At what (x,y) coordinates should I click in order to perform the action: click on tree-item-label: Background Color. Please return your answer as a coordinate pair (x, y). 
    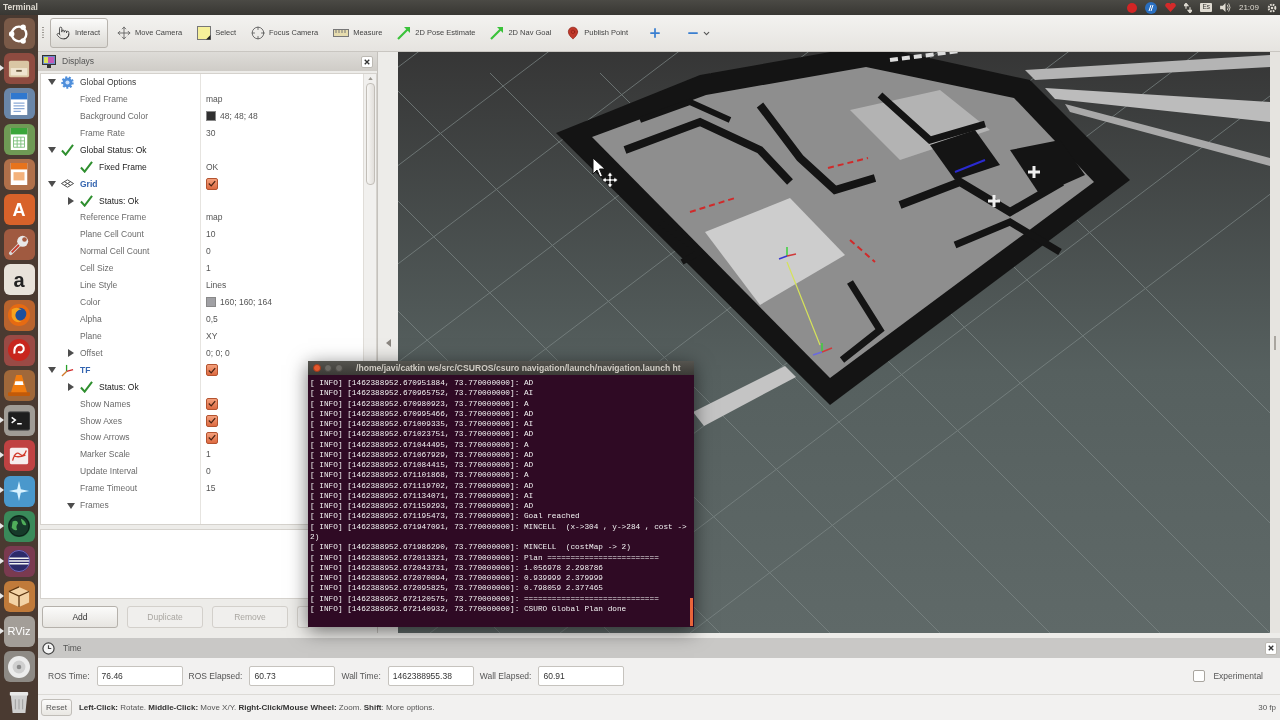
    Looking at the image, I should click on (114, 116).